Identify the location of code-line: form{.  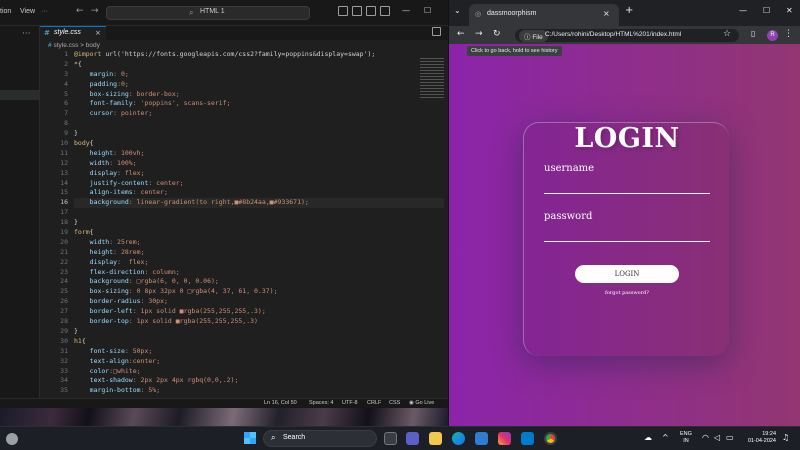
(259, 233).